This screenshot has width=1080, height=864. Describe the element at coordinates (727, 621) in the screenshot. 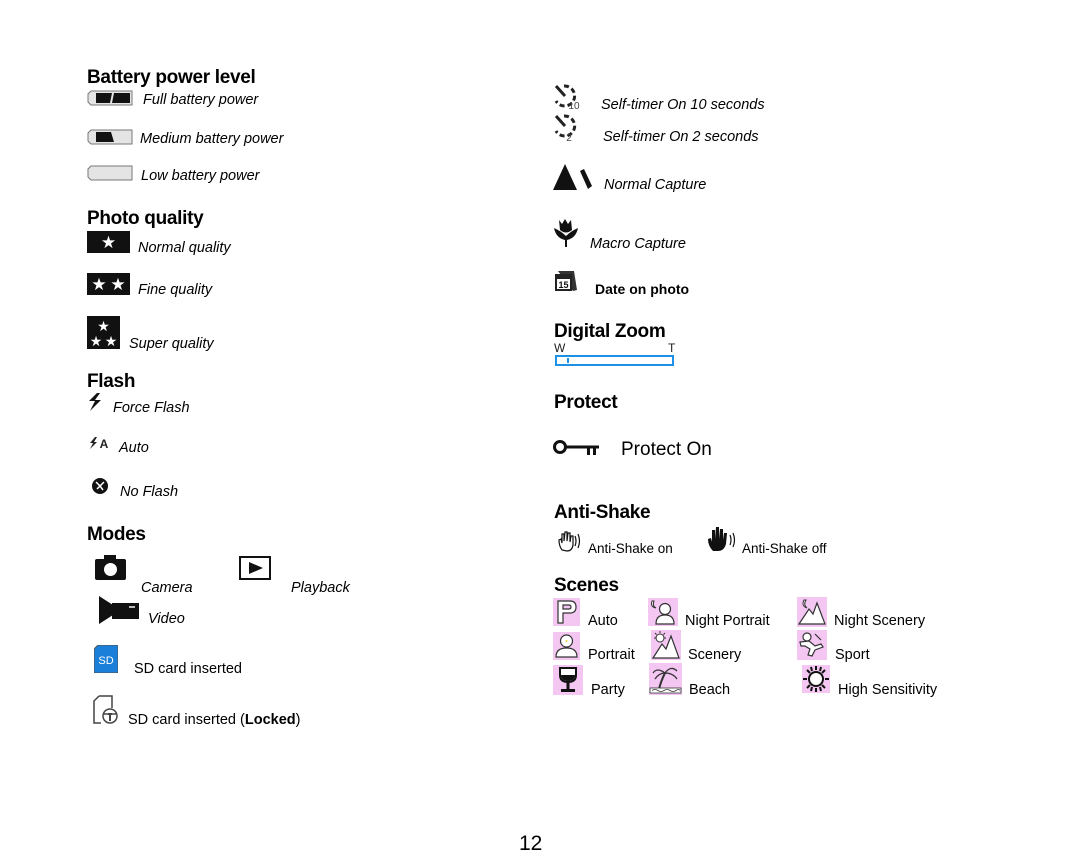

I see `scene-night-portrait-label: Night Portrait` at that location.